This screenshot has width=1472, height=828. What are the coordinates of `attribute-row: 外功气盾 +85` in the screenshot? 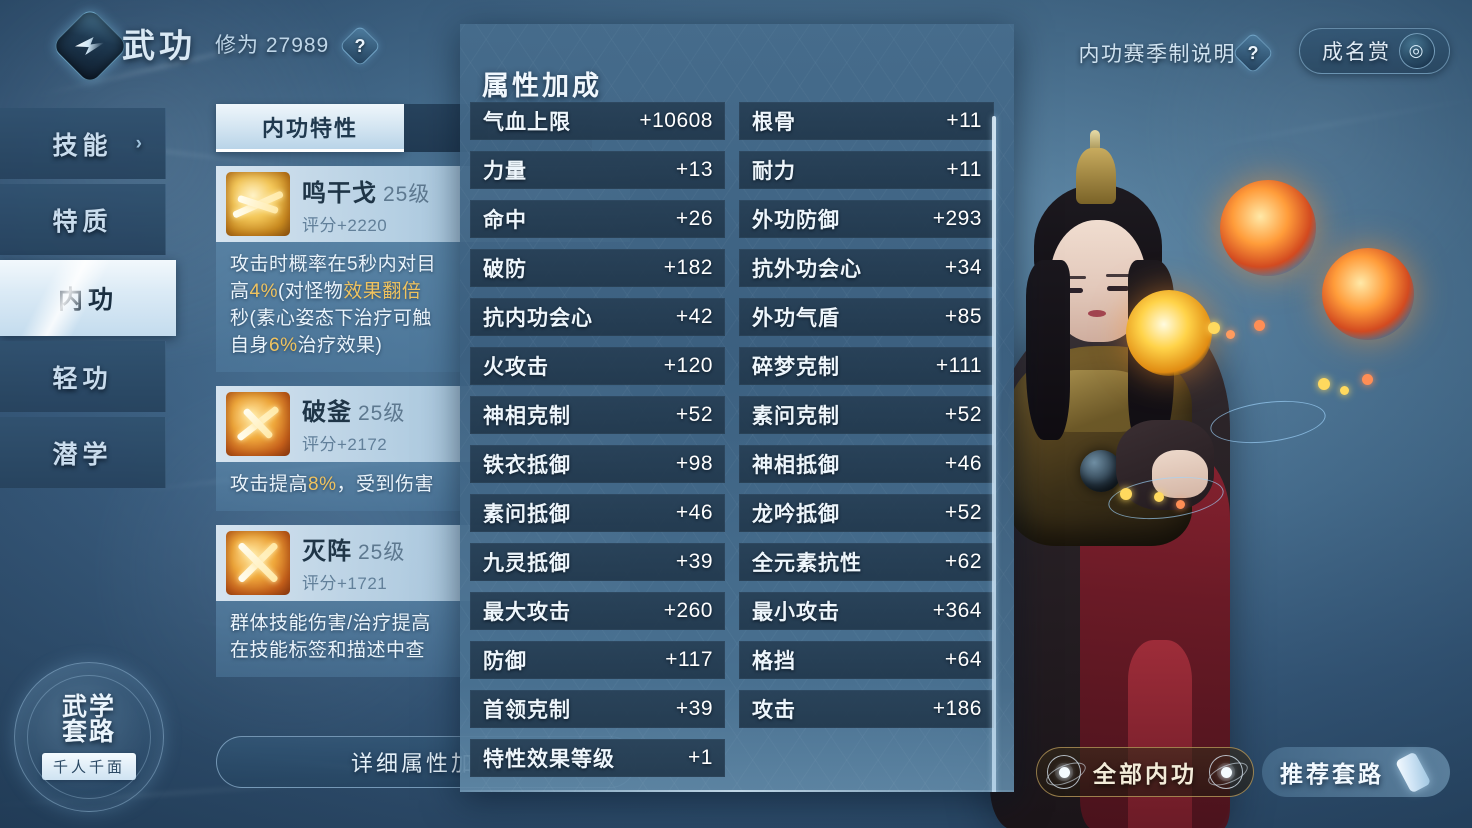 It's located at (866, 317).